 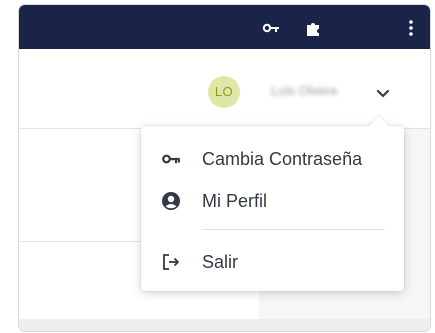 What do you see at coordinates (383, 93) in the screenshot?
I see `chevron-down-icon` at bounding box center [383, 93].